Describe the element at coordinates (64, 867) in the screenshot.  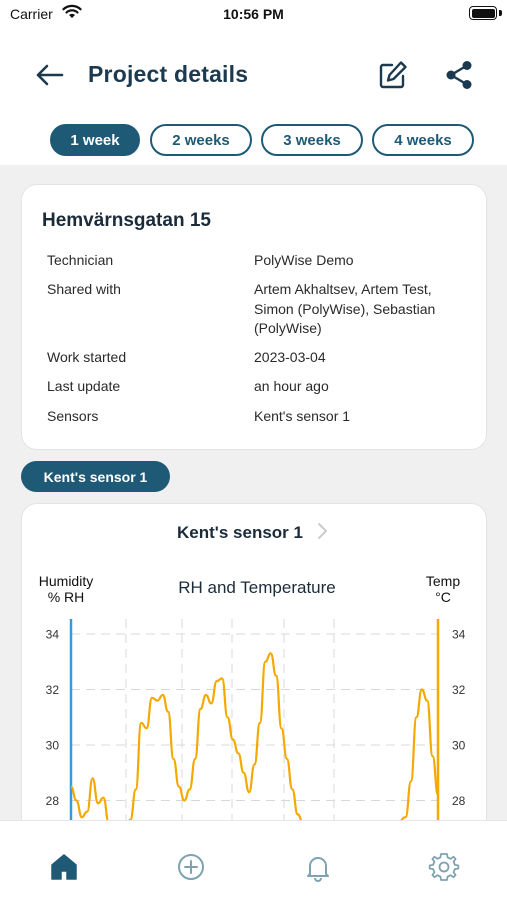
I see `home-icon` at that location.